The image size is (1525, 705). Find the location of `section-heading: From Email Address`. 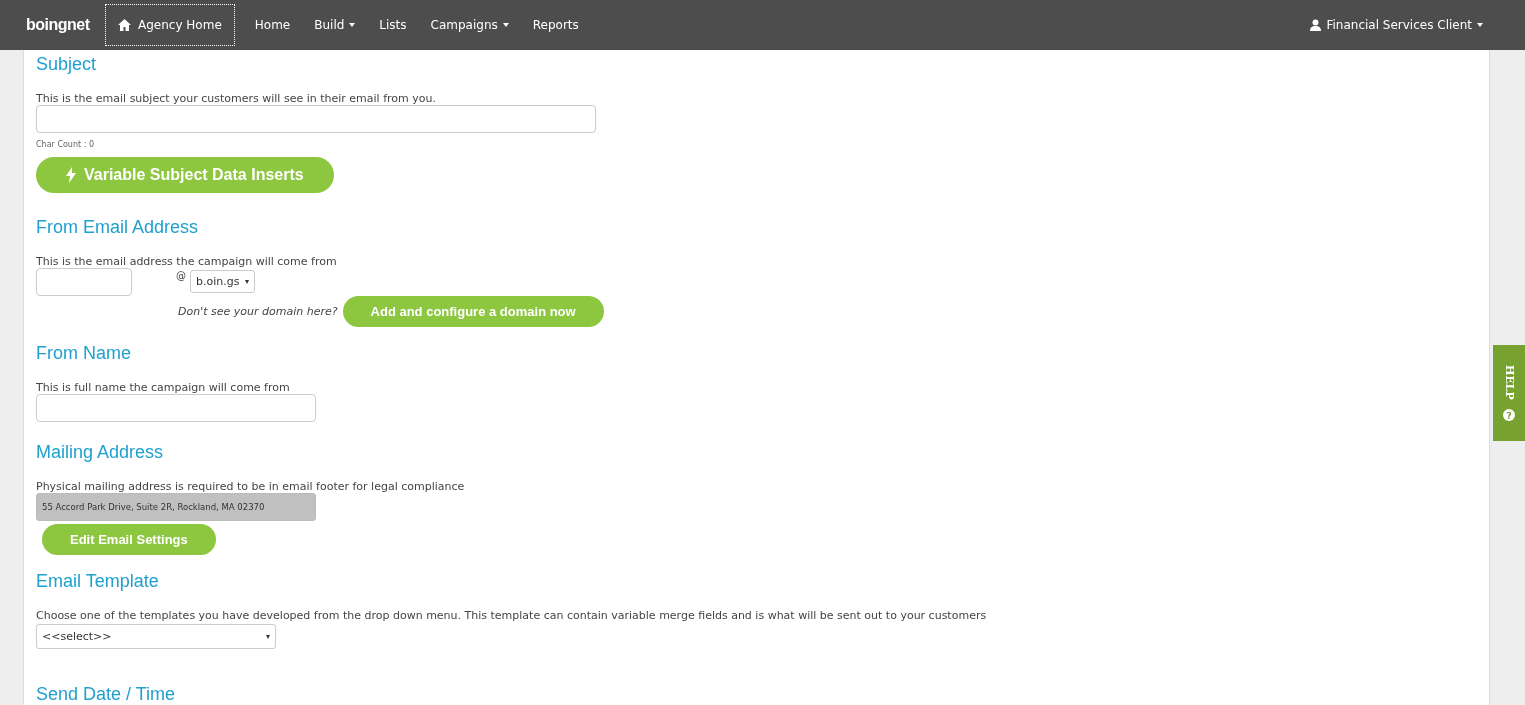

section-heading: From Email Address is located at coordinates (118, 227).